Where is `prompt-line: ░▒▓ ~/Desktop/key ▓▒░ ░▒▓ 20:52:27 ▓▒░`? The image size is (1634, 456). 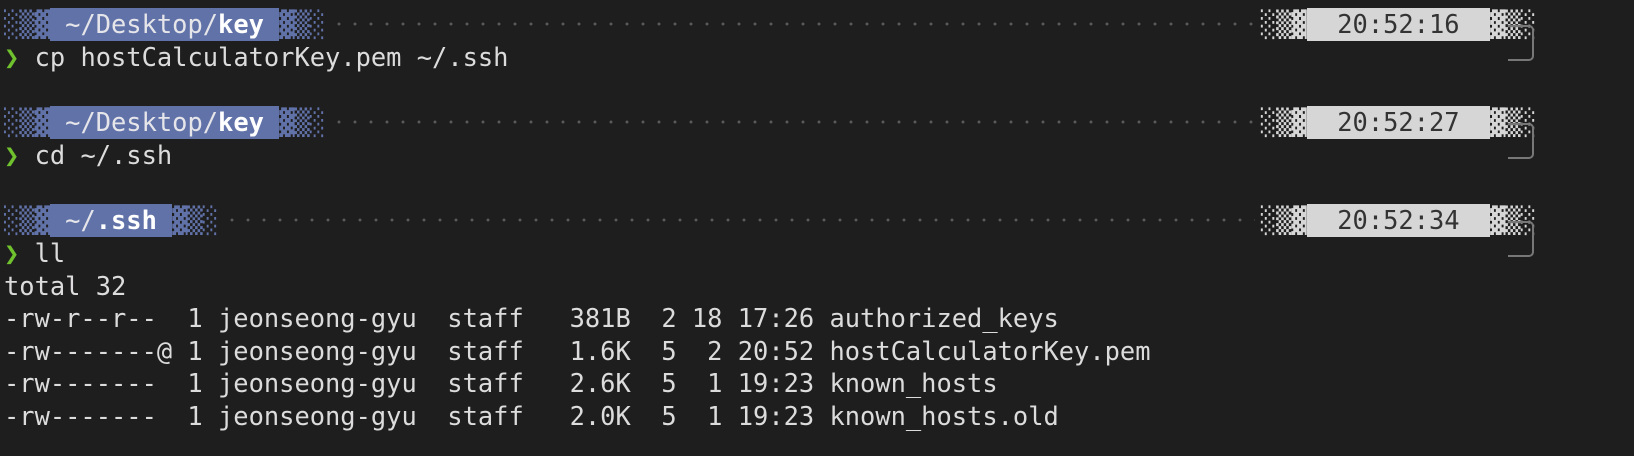
prompt-line: ░▒▓ ~/Desktop/key ▓▒░ ░▒▓ 20:52:27 ▓▒░ is located at coordinates (770, 122).